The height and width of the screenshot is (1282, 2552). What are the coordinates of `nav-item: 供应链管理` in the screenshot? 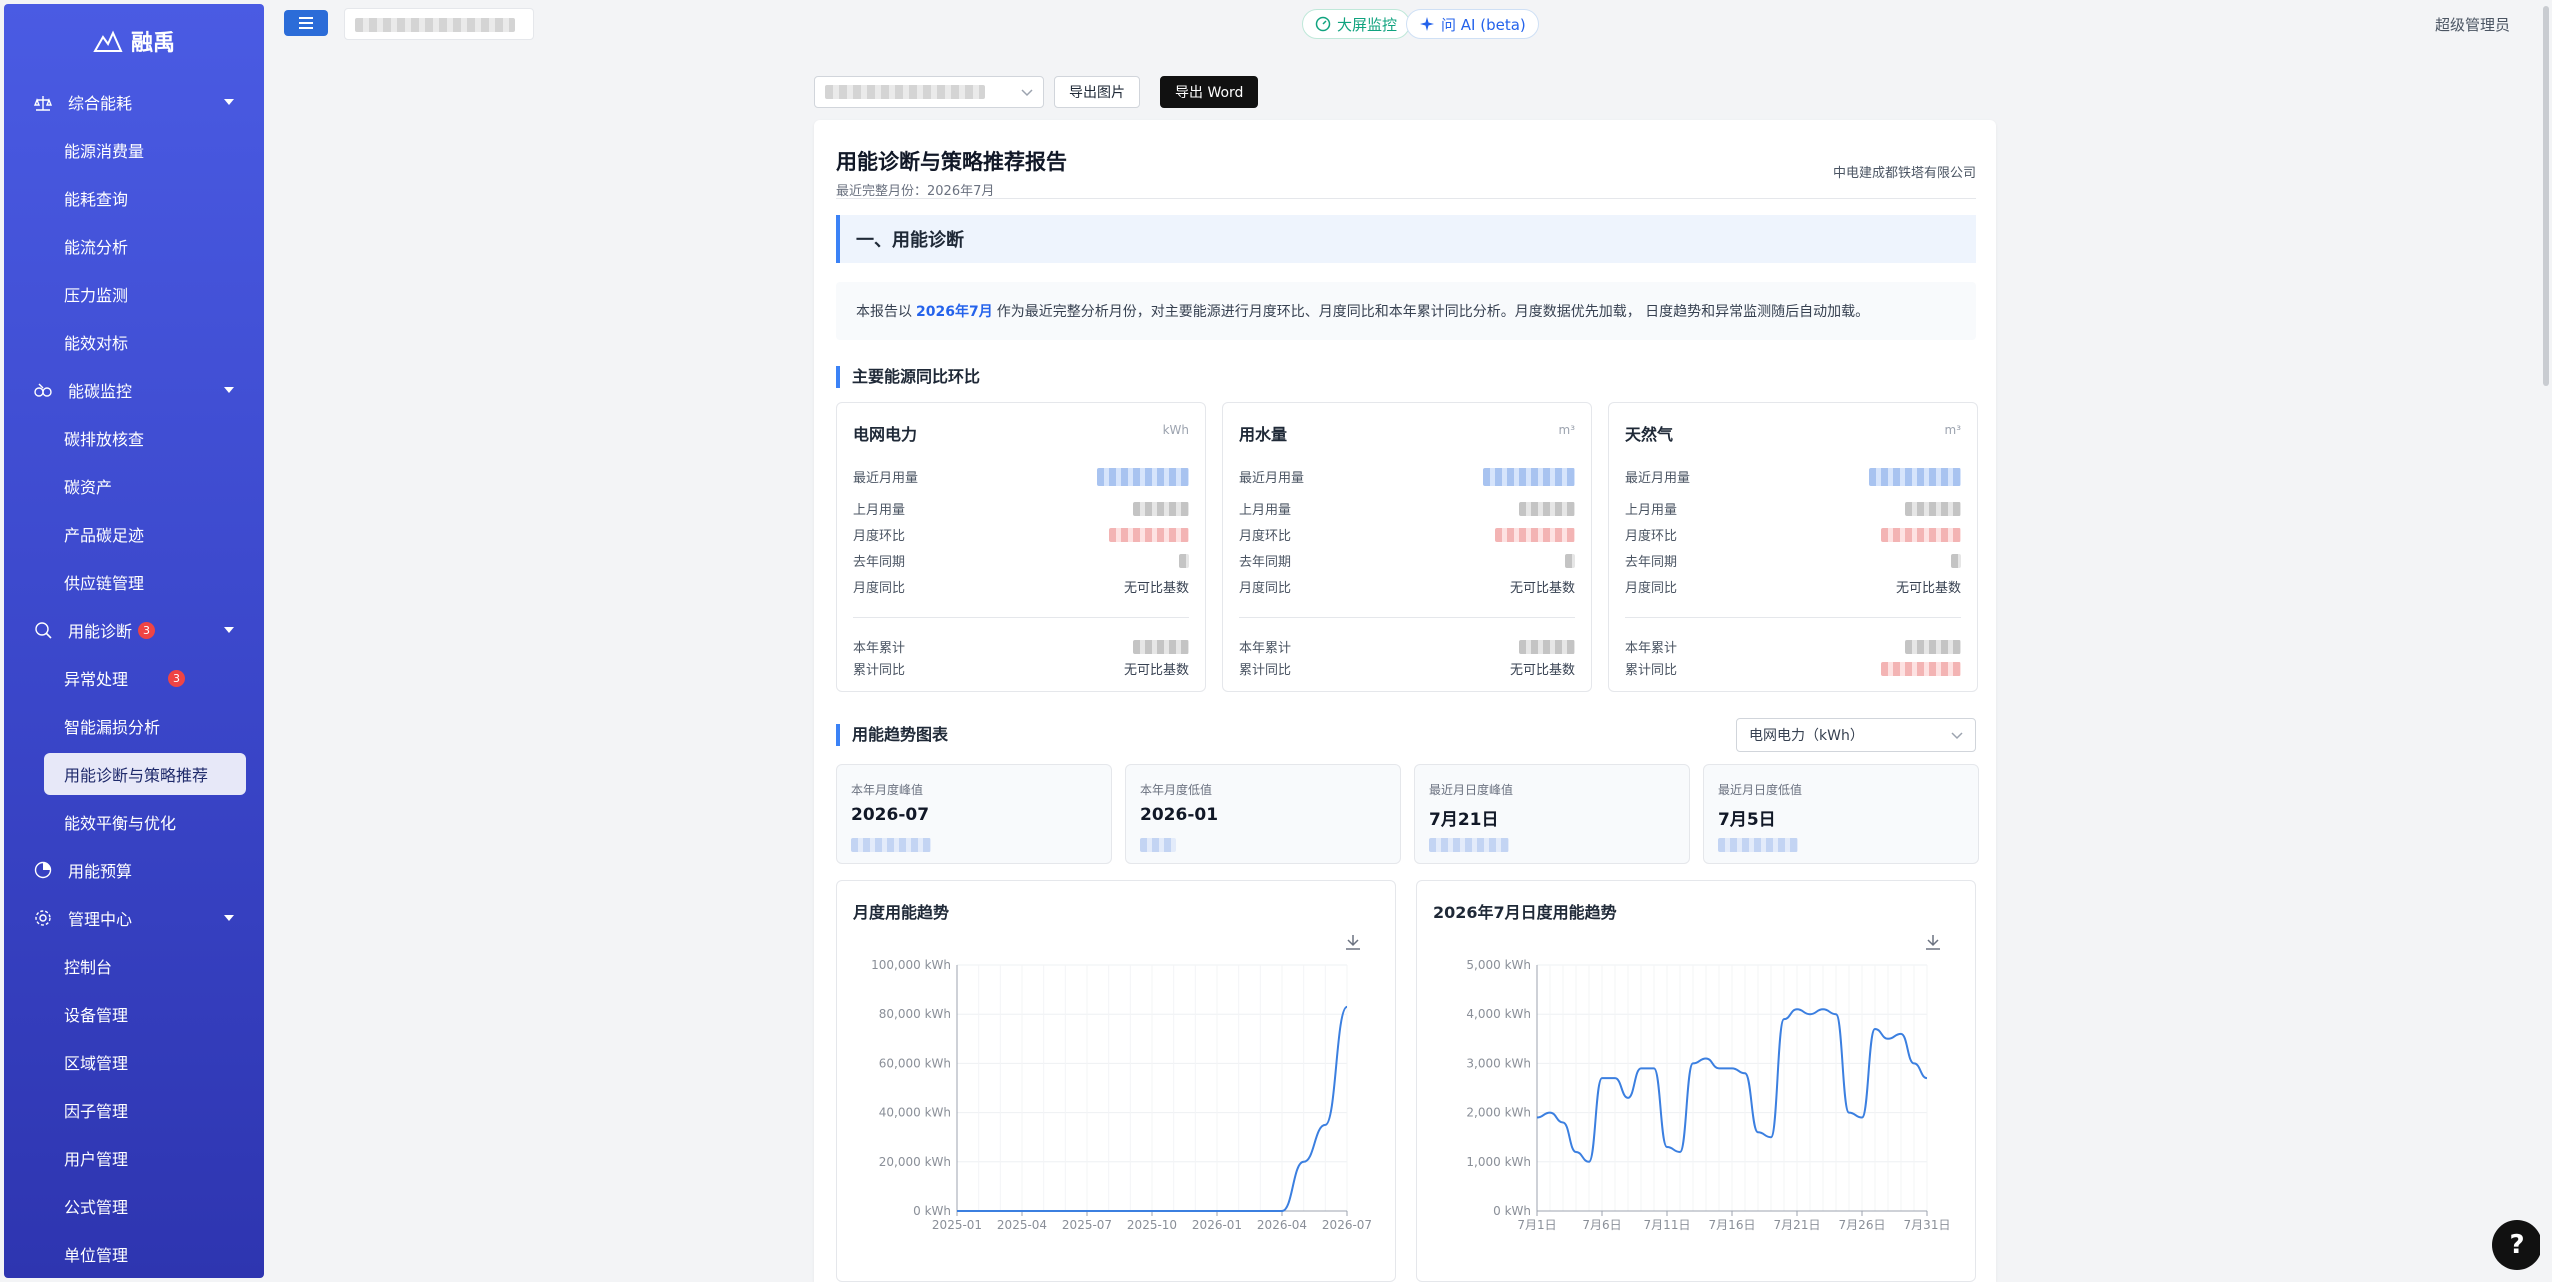 It's located at (134, 582).